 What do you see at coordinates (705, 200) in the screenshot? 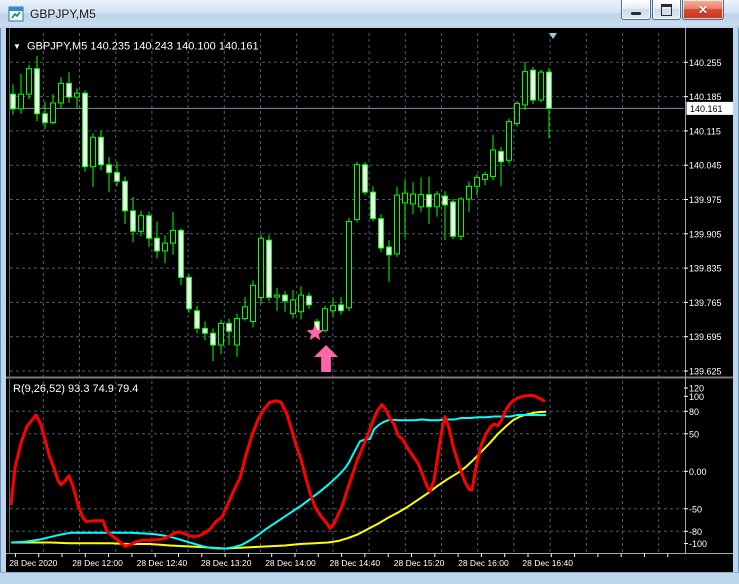
I see `price-tick-label: 139.975` at bounding box center [705, 200].